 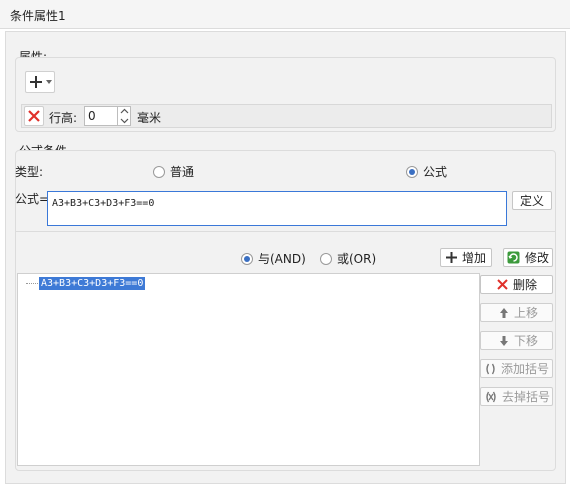 What do you see at coordinates (536, 258) in the screenshot?
I see `modify-condition-label: 修改` at bounding box center [536, 258].